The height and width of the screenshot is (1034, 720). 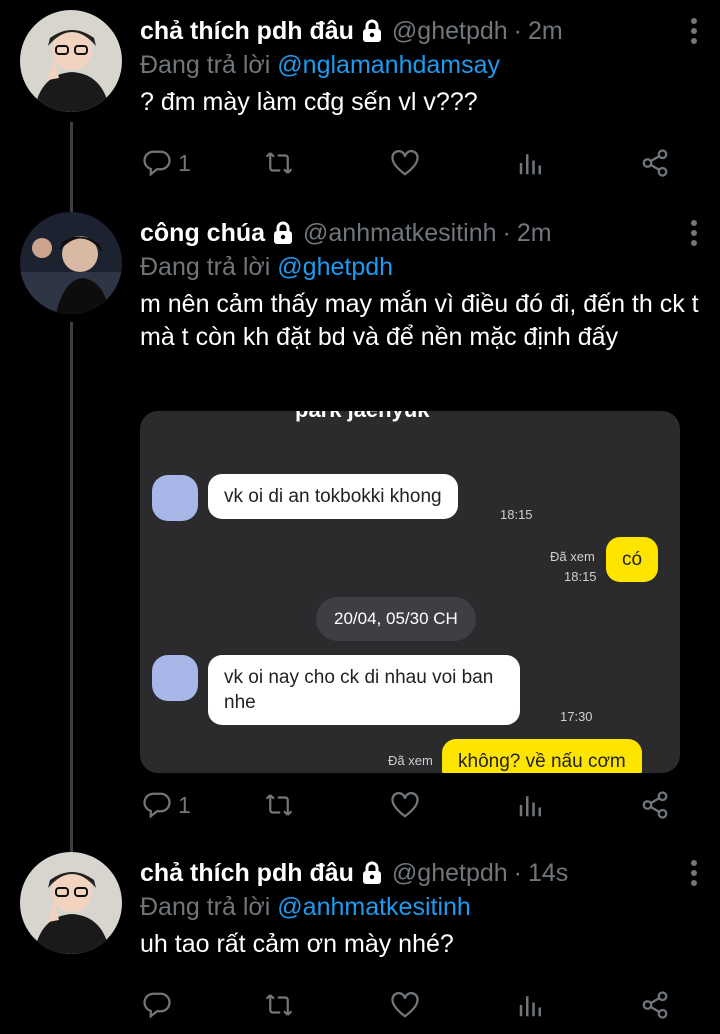 I want to click on tweet-text: uh tao rất cảm ơn mày nhé?, so click(x=297, y=944).